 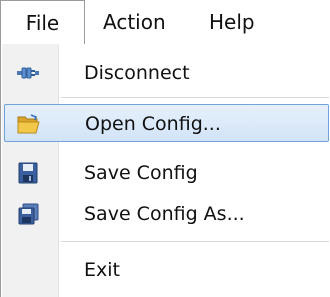 What do you see at coordinates (232, 22) in the screenshot?
I see `menu-help: Help` at bounding box center [232, 22].